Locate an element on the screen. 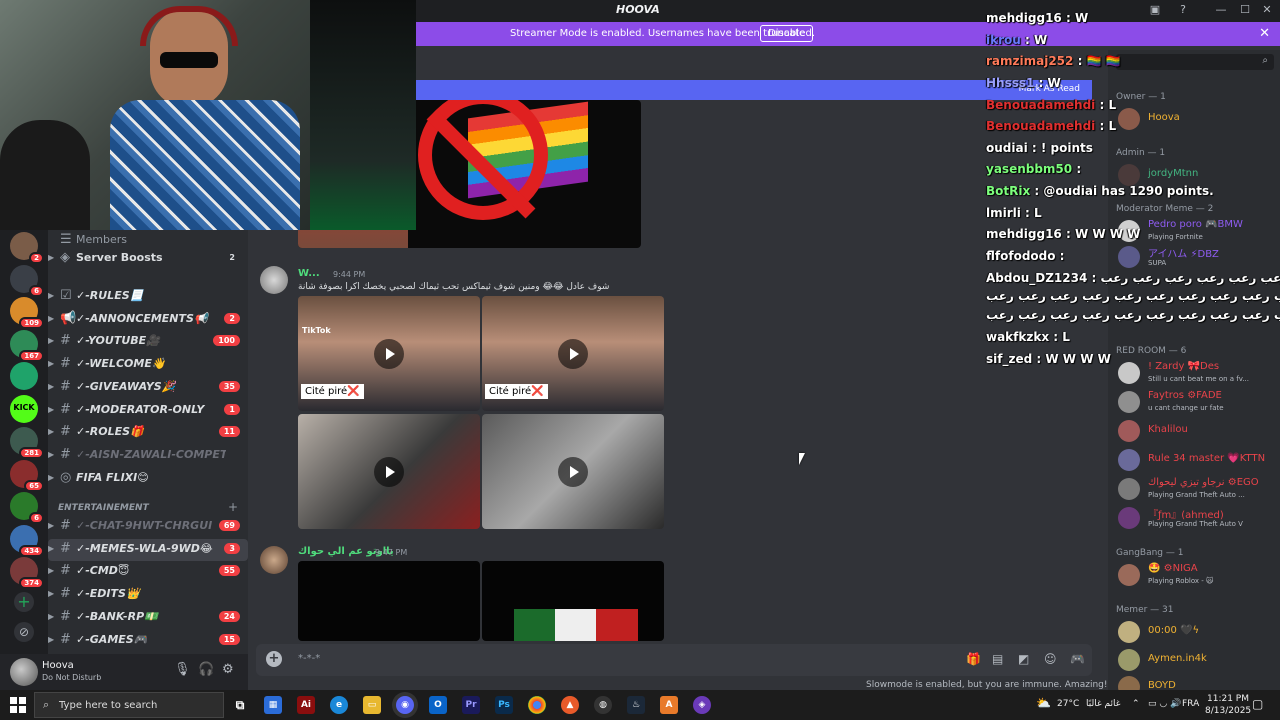 This screenshot has height=720, width=1280. server-icon: 281 is located at coordinates (27, 443).